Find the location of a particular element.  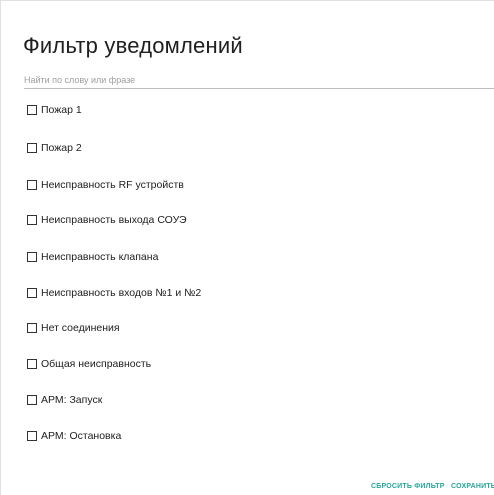

filter-item-arm-stop: АРМ: Остановка is located at coordinates (74, 436).